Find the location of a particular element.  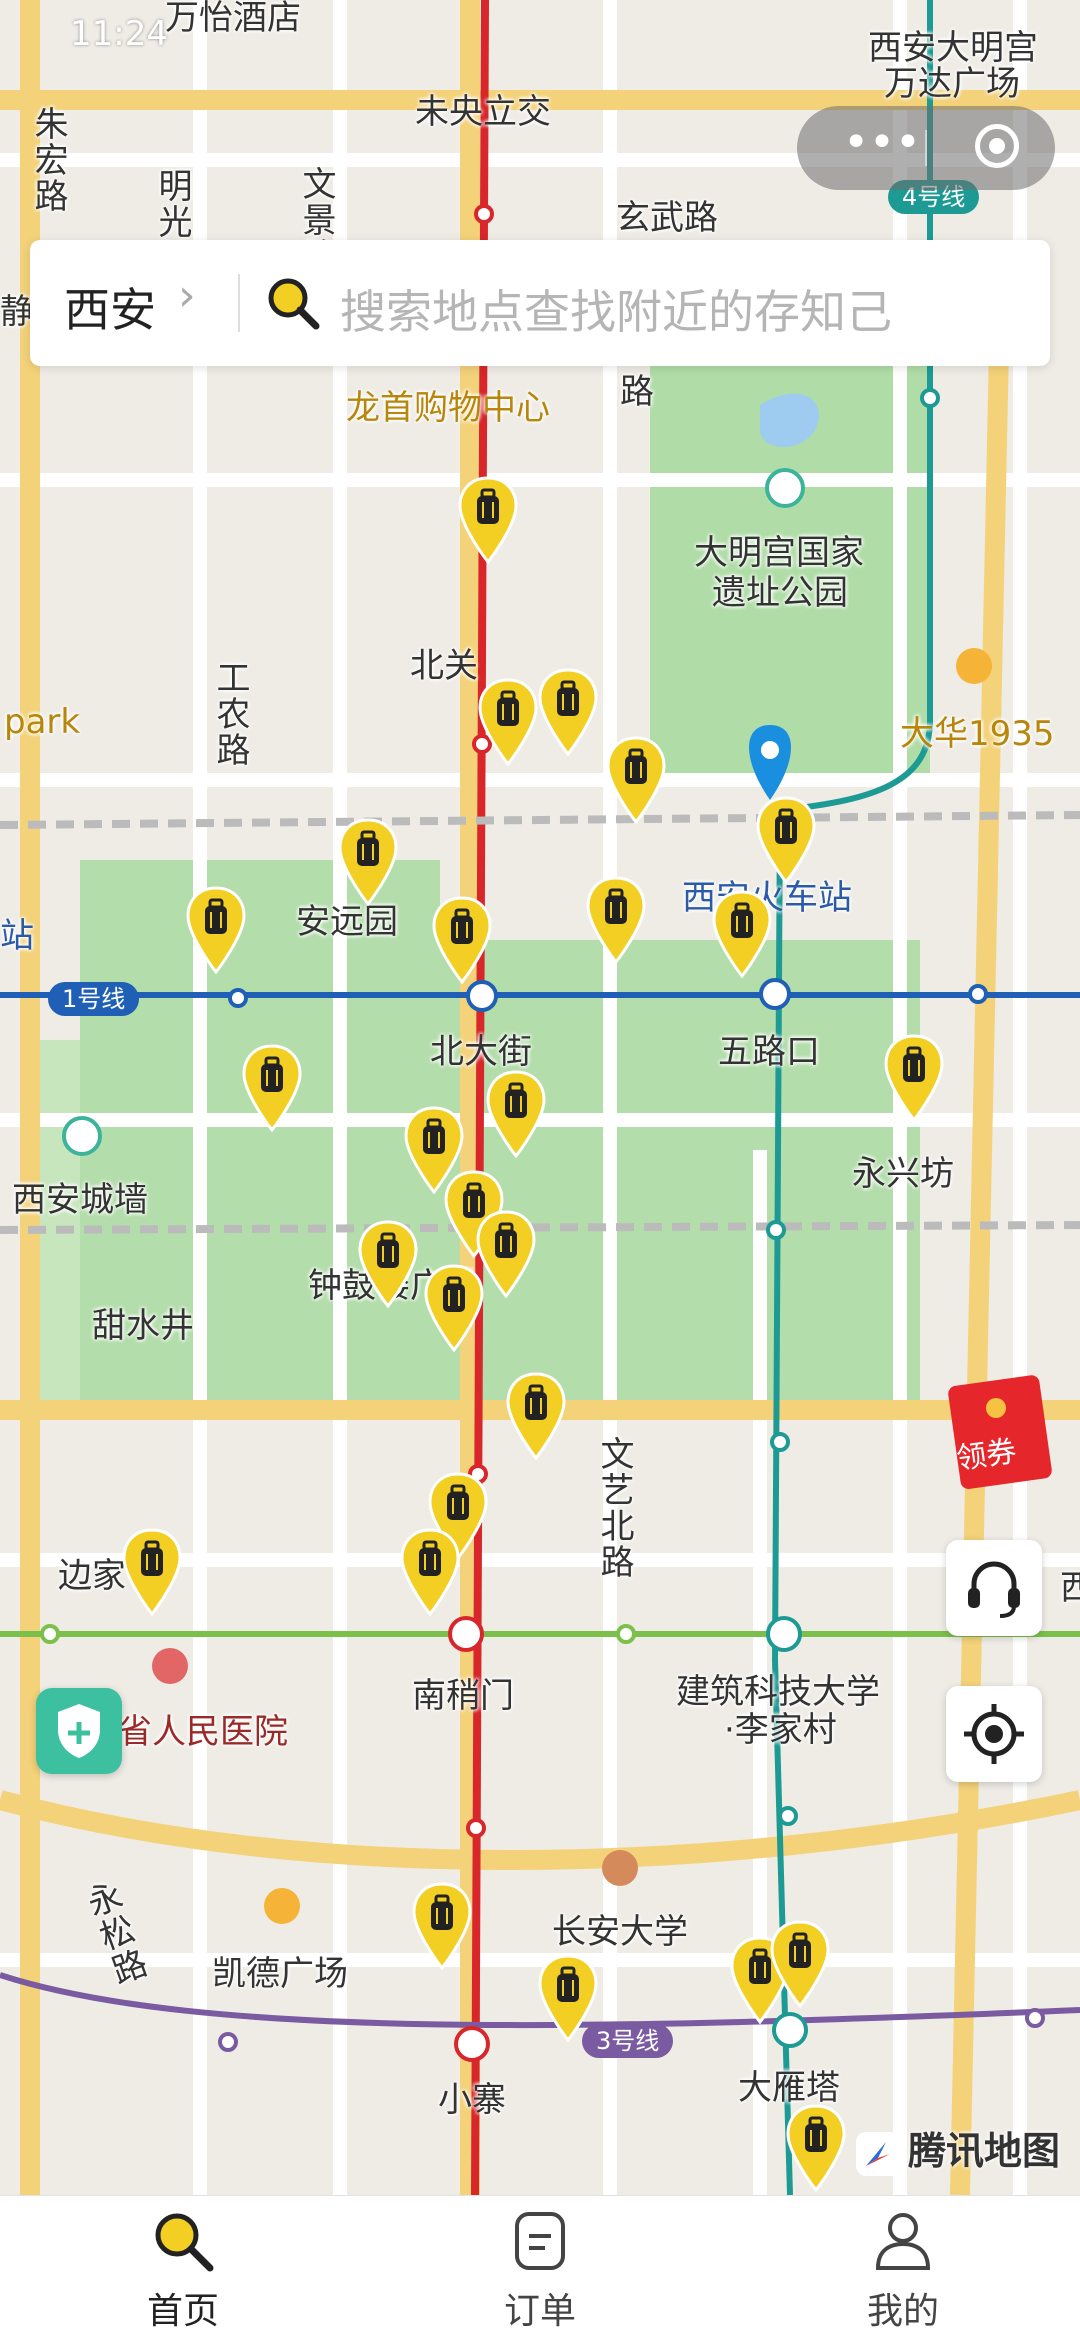

map-label: 西安城墙 is located at coordinates (80, 1200).